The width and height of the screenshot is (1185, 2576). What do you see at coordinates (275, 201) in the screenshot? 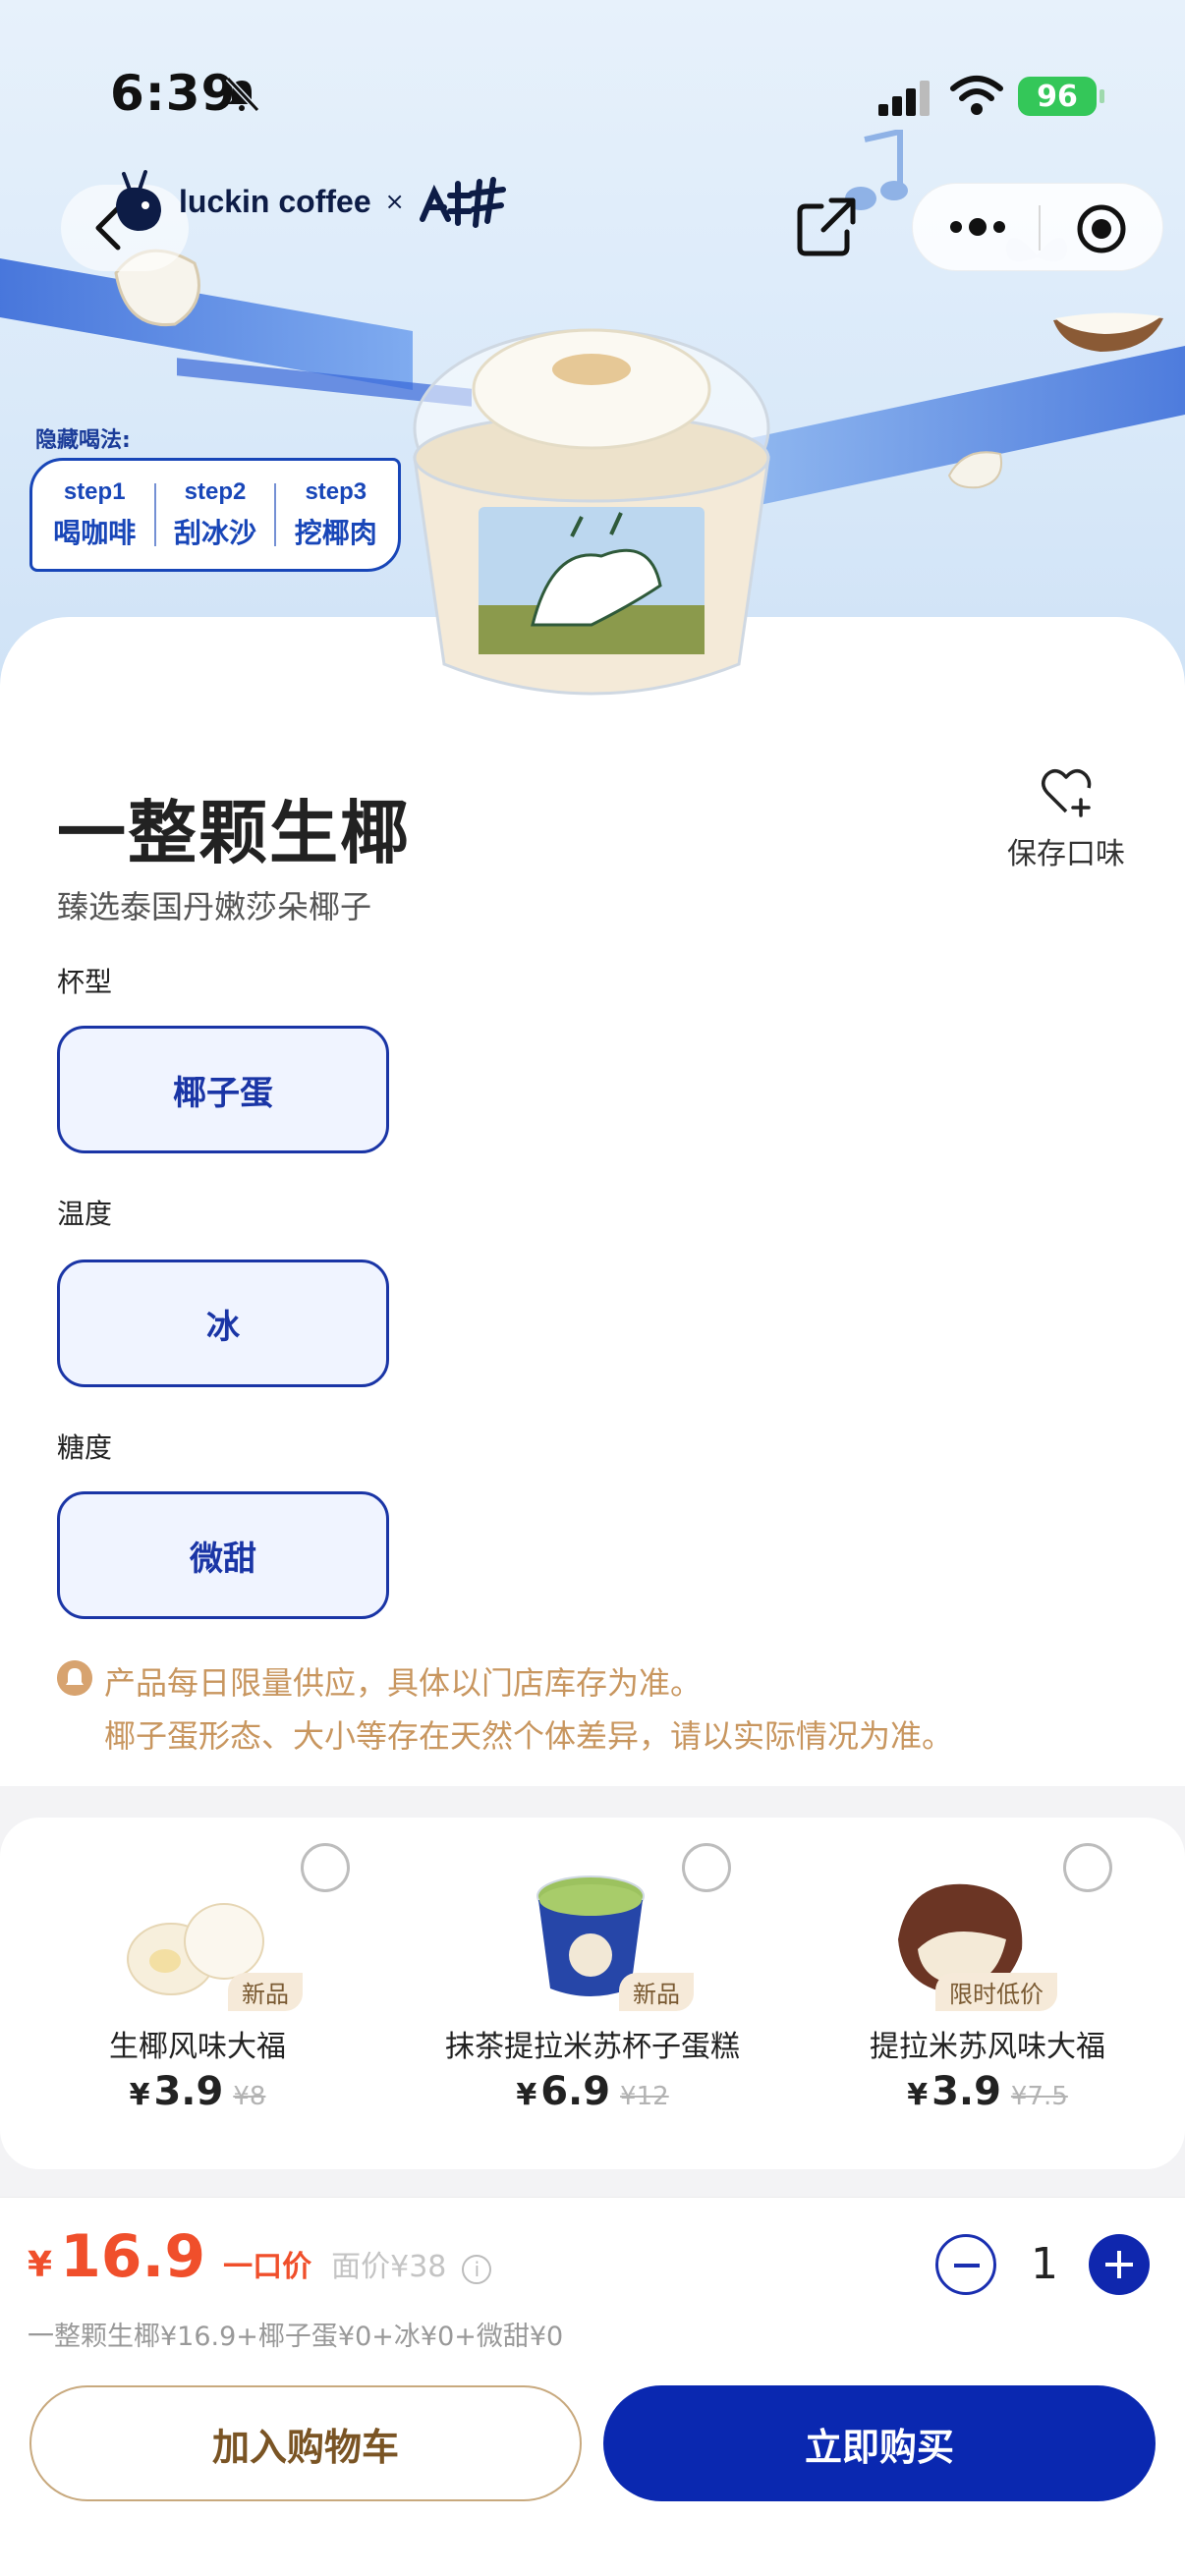
I see `brand-name: luckin coffee` at bounding box center [275, 201].